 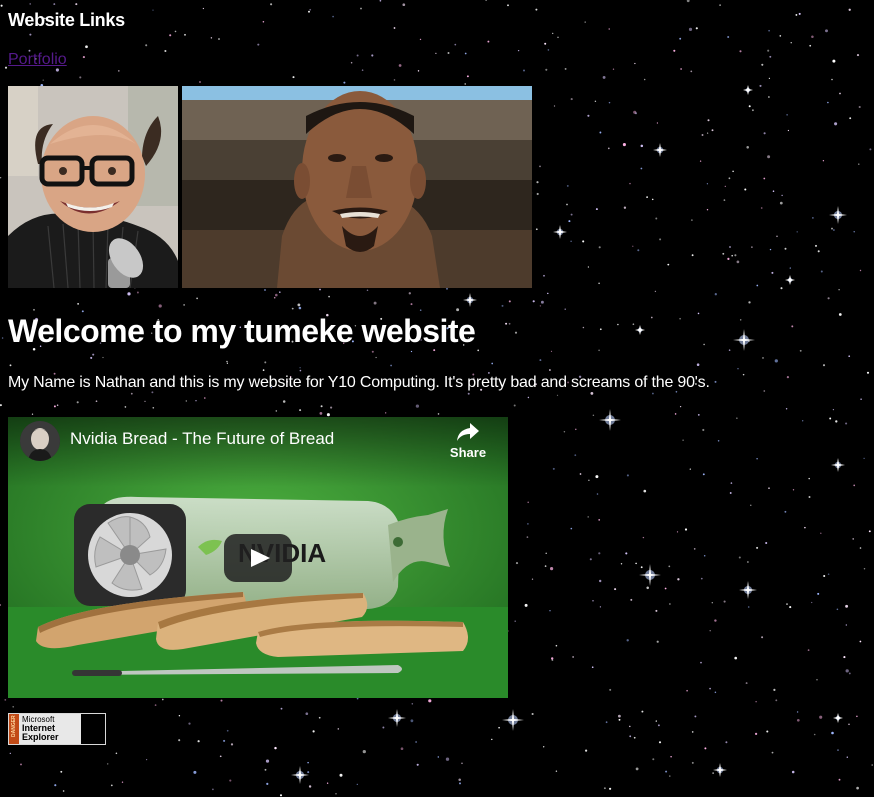 I want to click on portrait-photo, so click(x=93, y=187).